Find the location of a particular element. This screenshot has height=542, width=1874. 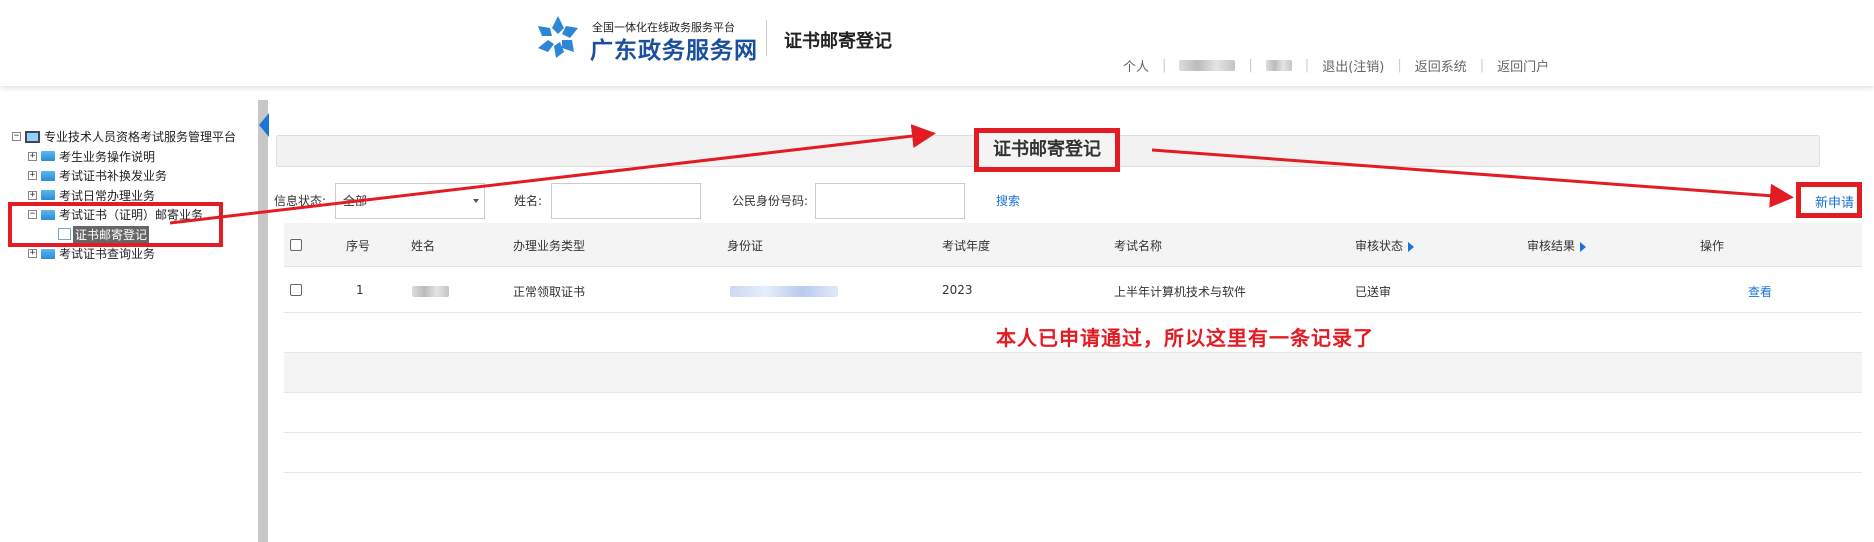

table-header: 序号 姓名 办理业务类型 身份证 考试年度 考试名称 审核状态 审核结果 操作 is located at coordinates (1073, 245).